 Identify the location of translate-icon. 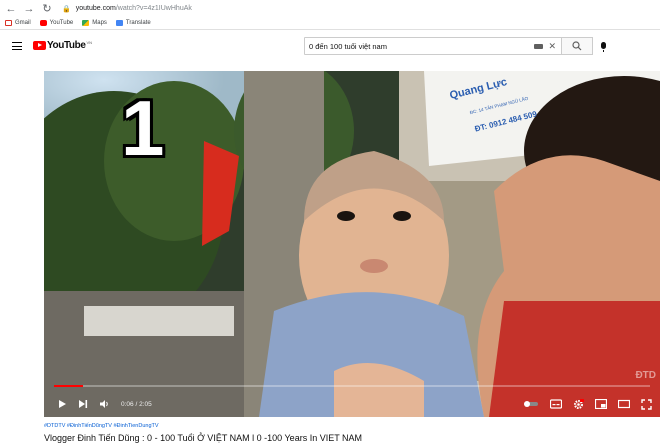
(119, 23).